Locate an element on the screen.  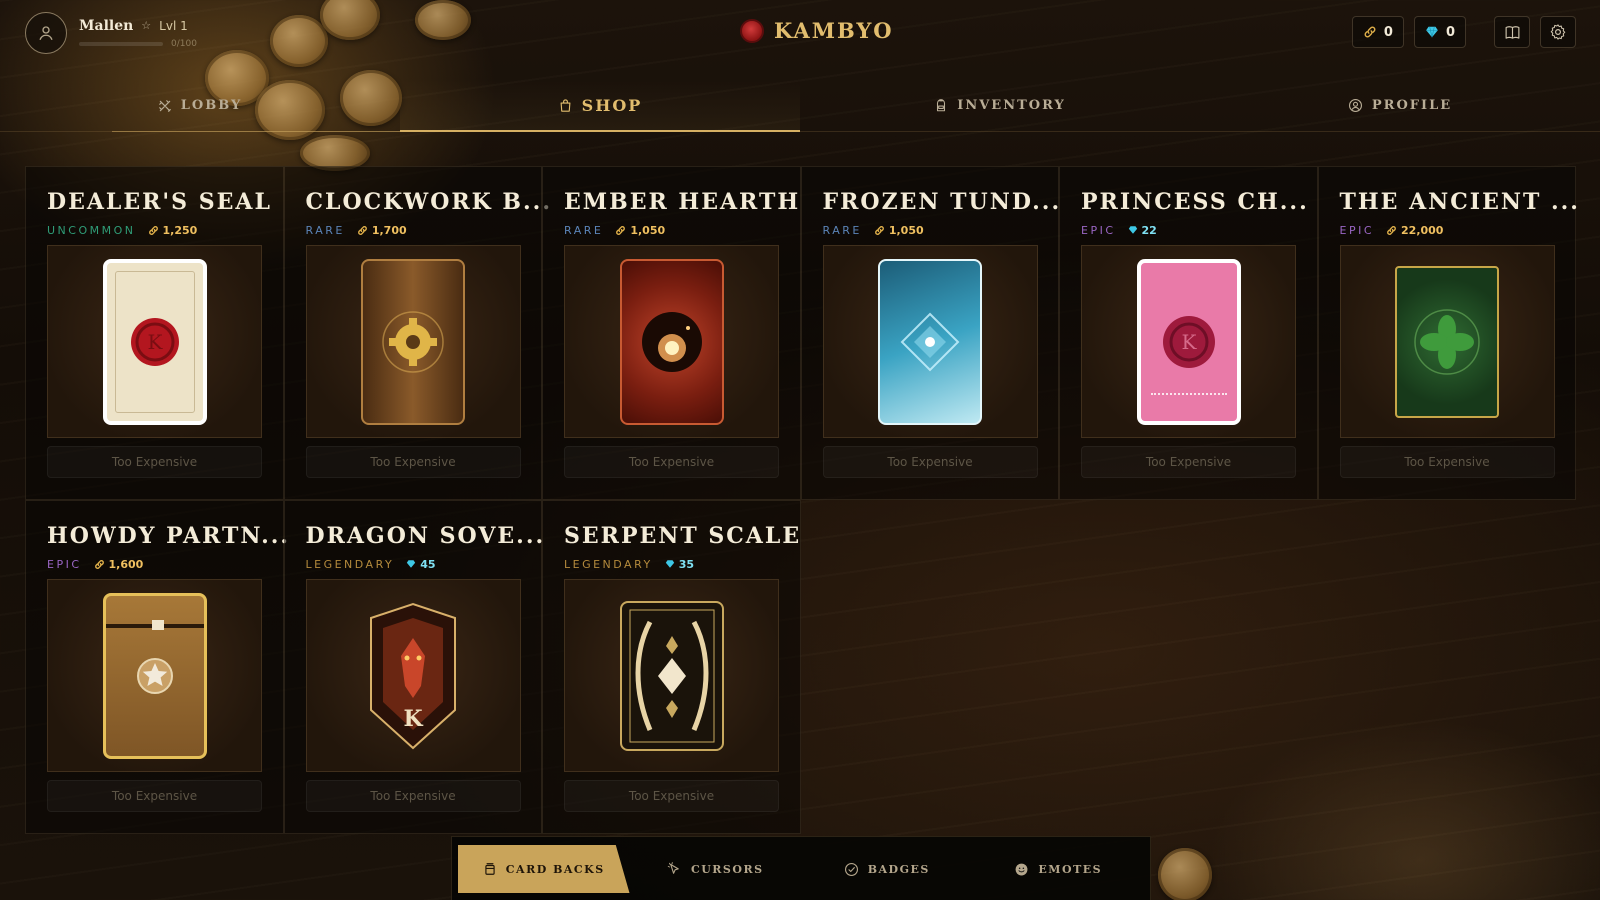
shop-item-card: FROZEN TUND... RARE 1,050 Too Expensive is located at coordinates (931, 333).